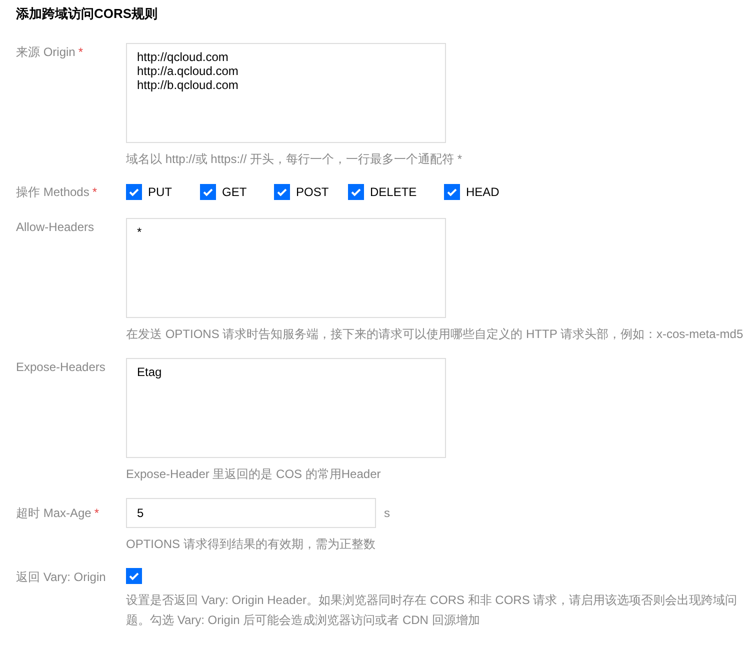 This screenshot has height=667, width=750. Describe the element at coordinates (483, 192) in the screenshot. I see `checkbox-label: HEAD` at that location.